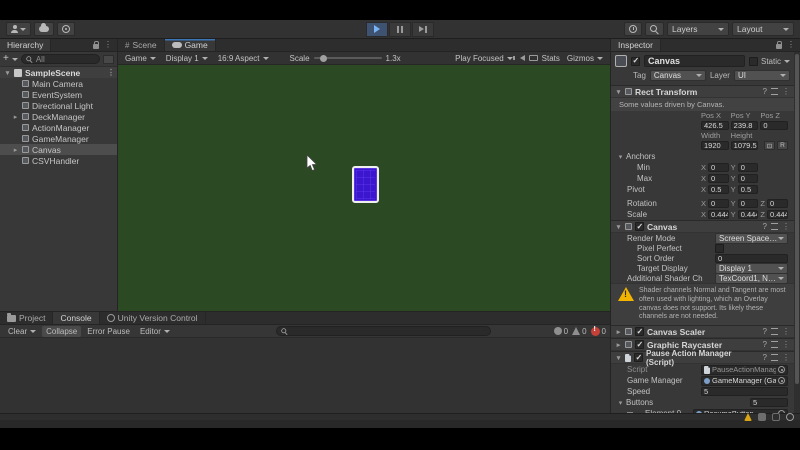 This screenshot has width=800, height=450. I want to click on add-gameobject-button: +, so click(6, 59).